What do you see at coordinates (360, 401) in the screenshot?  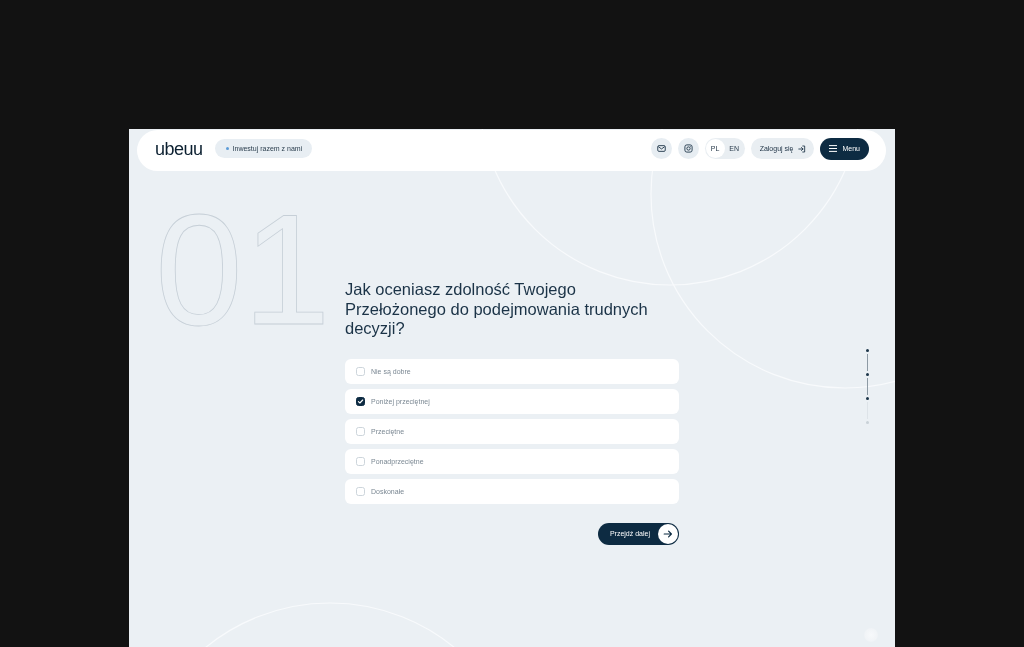 I see `checkbox` at bounding box center [360, 401].